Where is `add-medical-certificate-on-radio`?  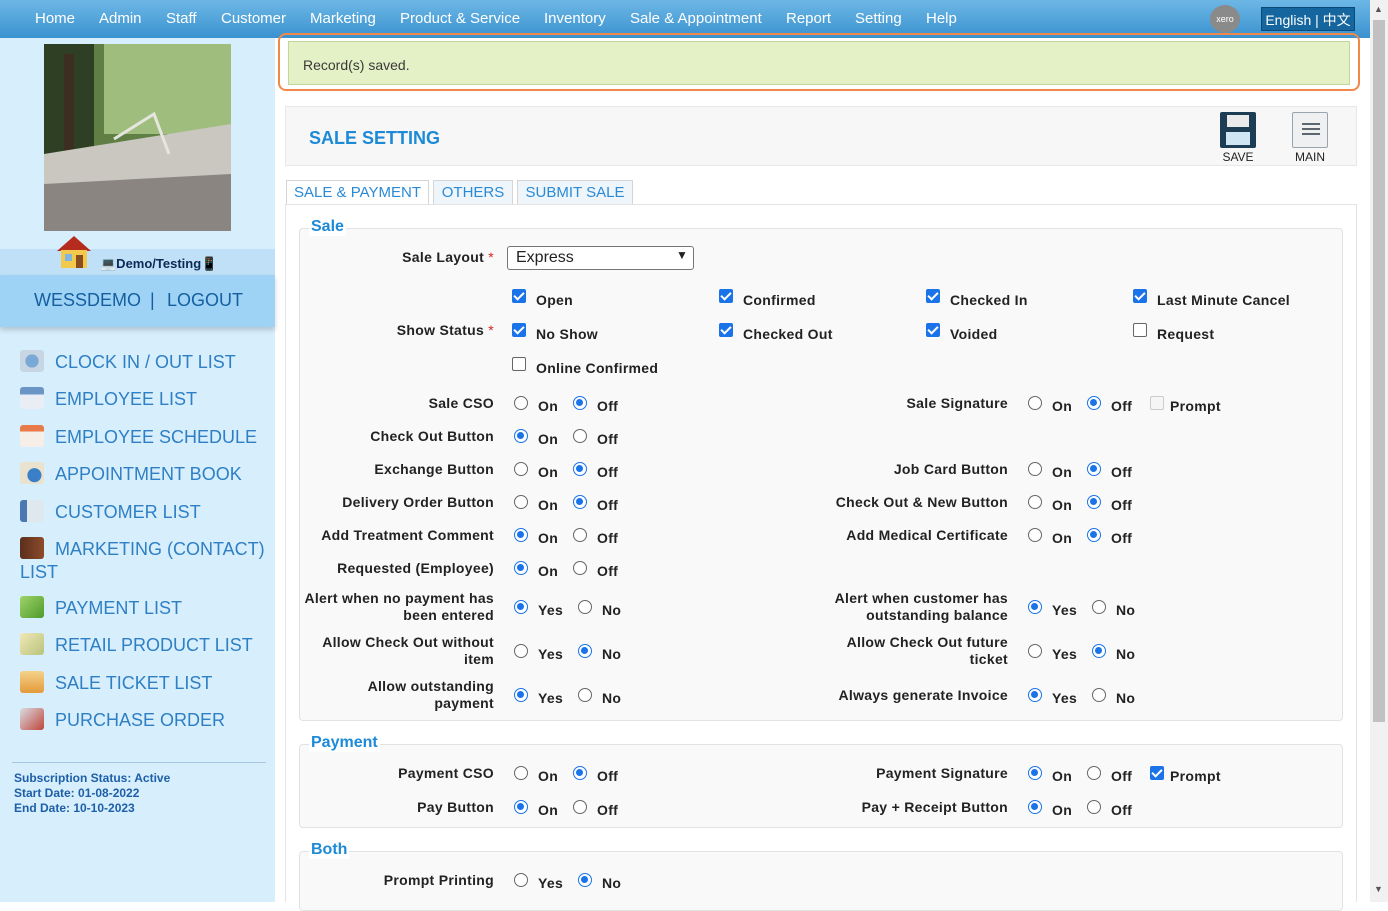 add-medical-certificate-on-radio is located at coordinates (1035, 535).